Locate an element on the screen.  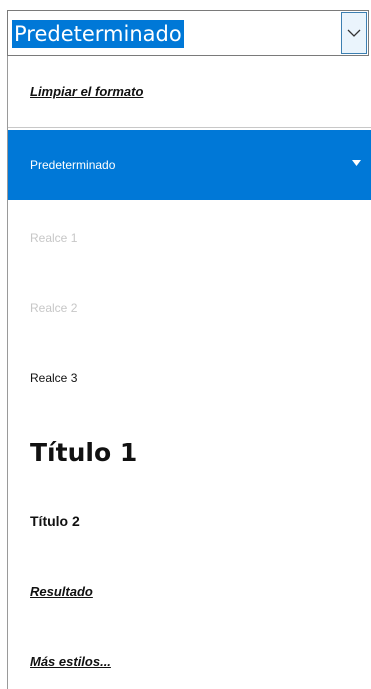
list-item-predeterminado: Predeterminado is located at coordinates (189, 165).